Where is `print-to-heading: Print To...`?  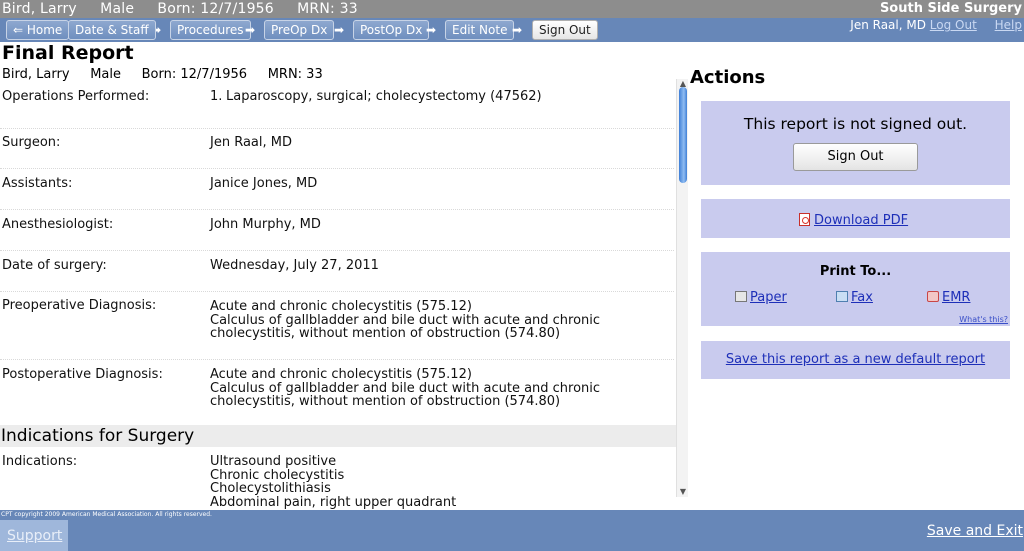 print-to-heading: Print To... is located at coordinates (855, 271).